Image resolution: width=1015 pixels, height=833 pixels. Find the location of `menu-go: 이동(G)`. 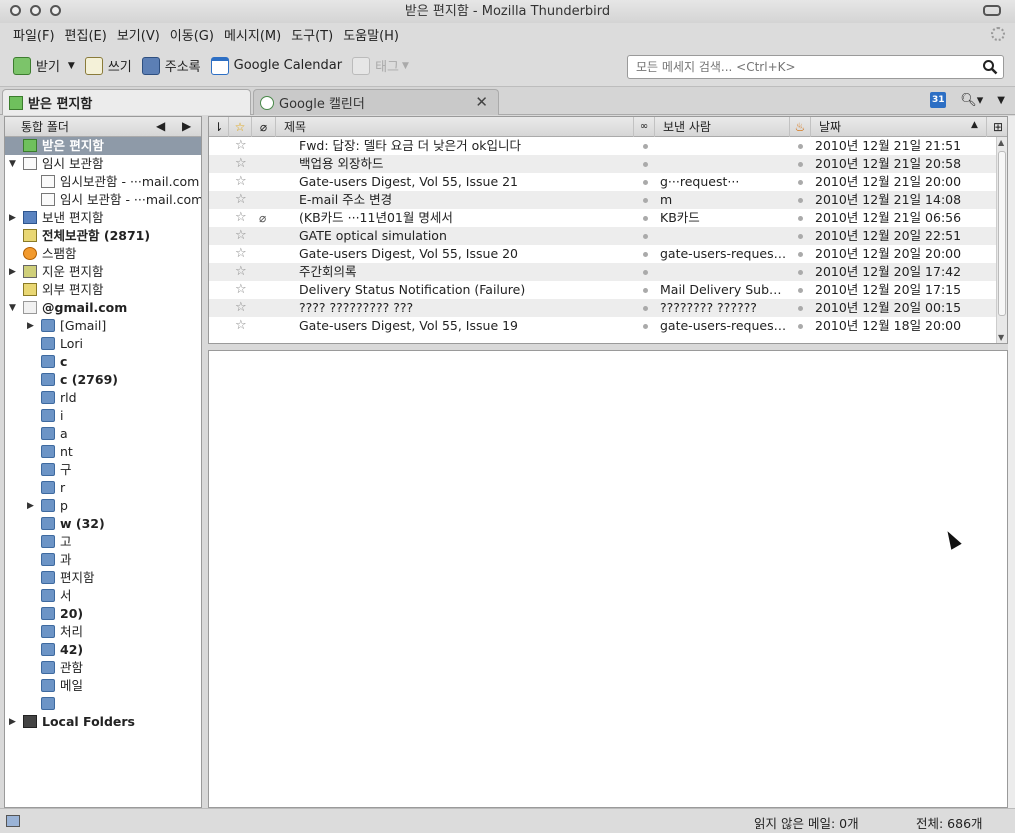

menu-go: 이동(G) is located at coordinates (192, 34).